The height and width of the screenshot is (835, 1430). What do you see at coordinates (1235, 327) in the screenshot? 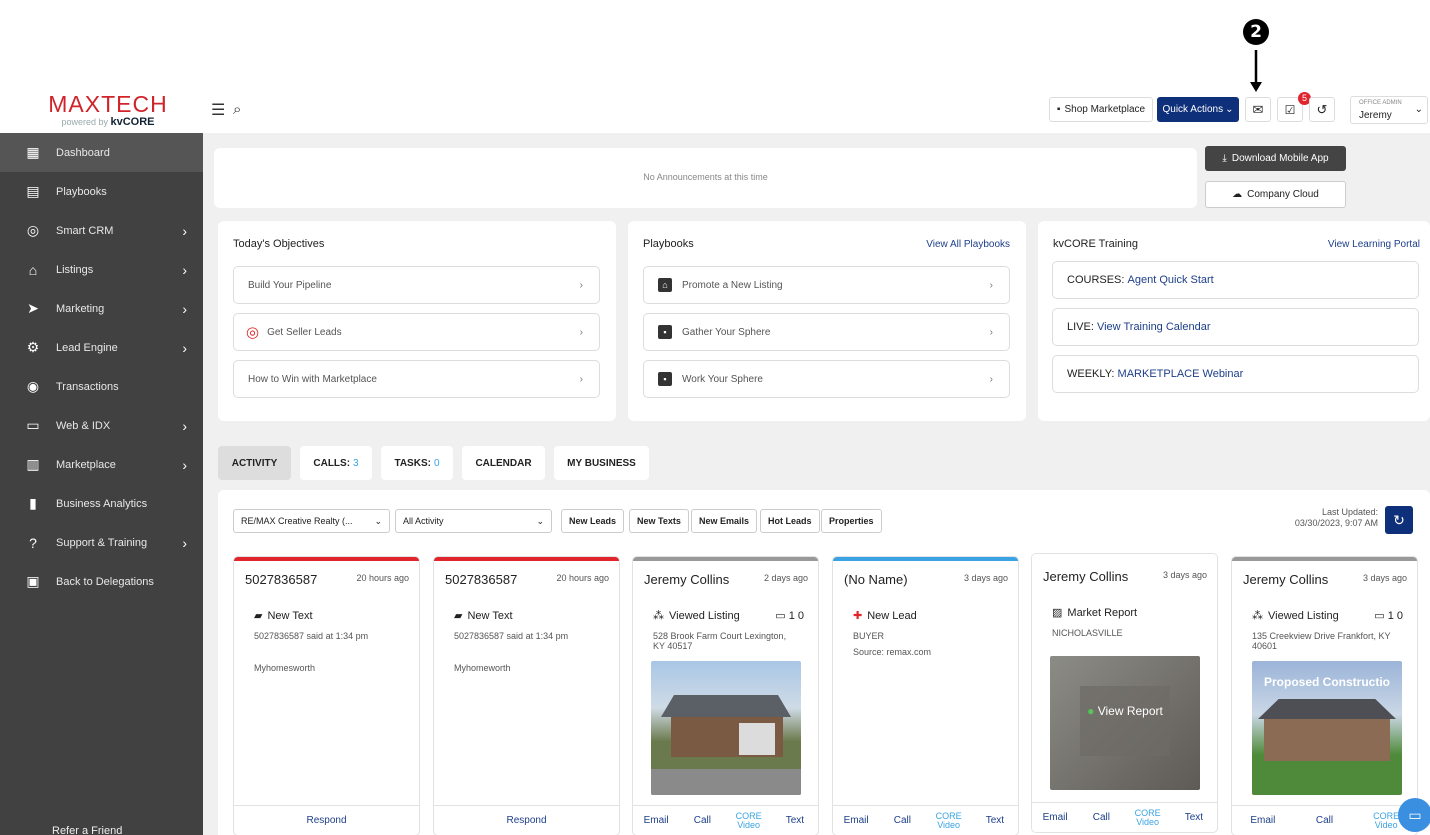
I see `training-live: LIVE: View Training Calendar` at bounding box center [1235, 327].